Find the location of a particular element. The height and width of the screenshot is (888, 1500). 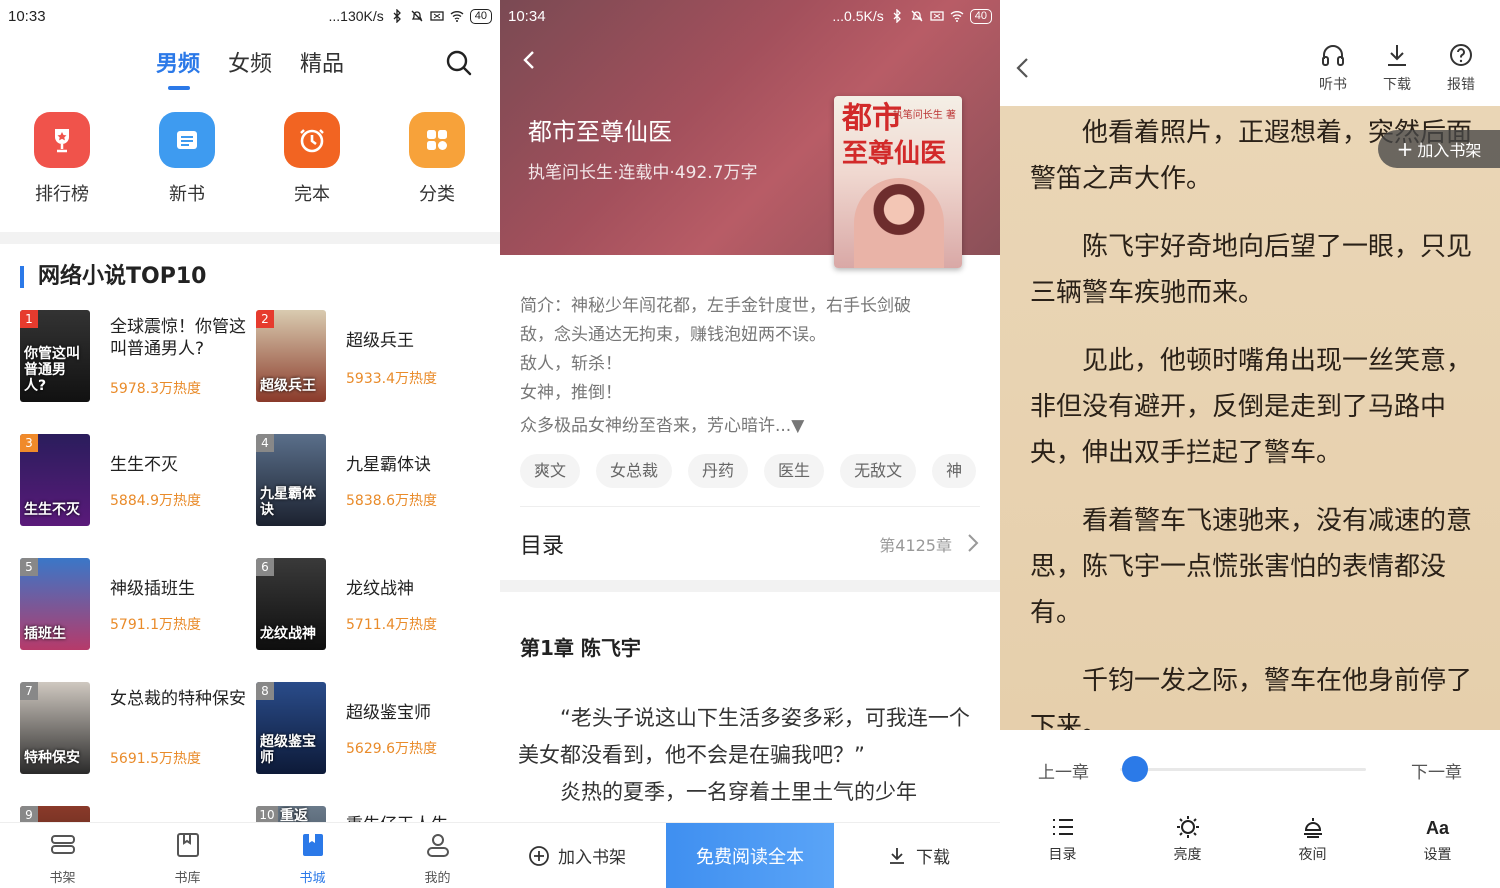

tag: 医生 is located at coordinates (794, 471).